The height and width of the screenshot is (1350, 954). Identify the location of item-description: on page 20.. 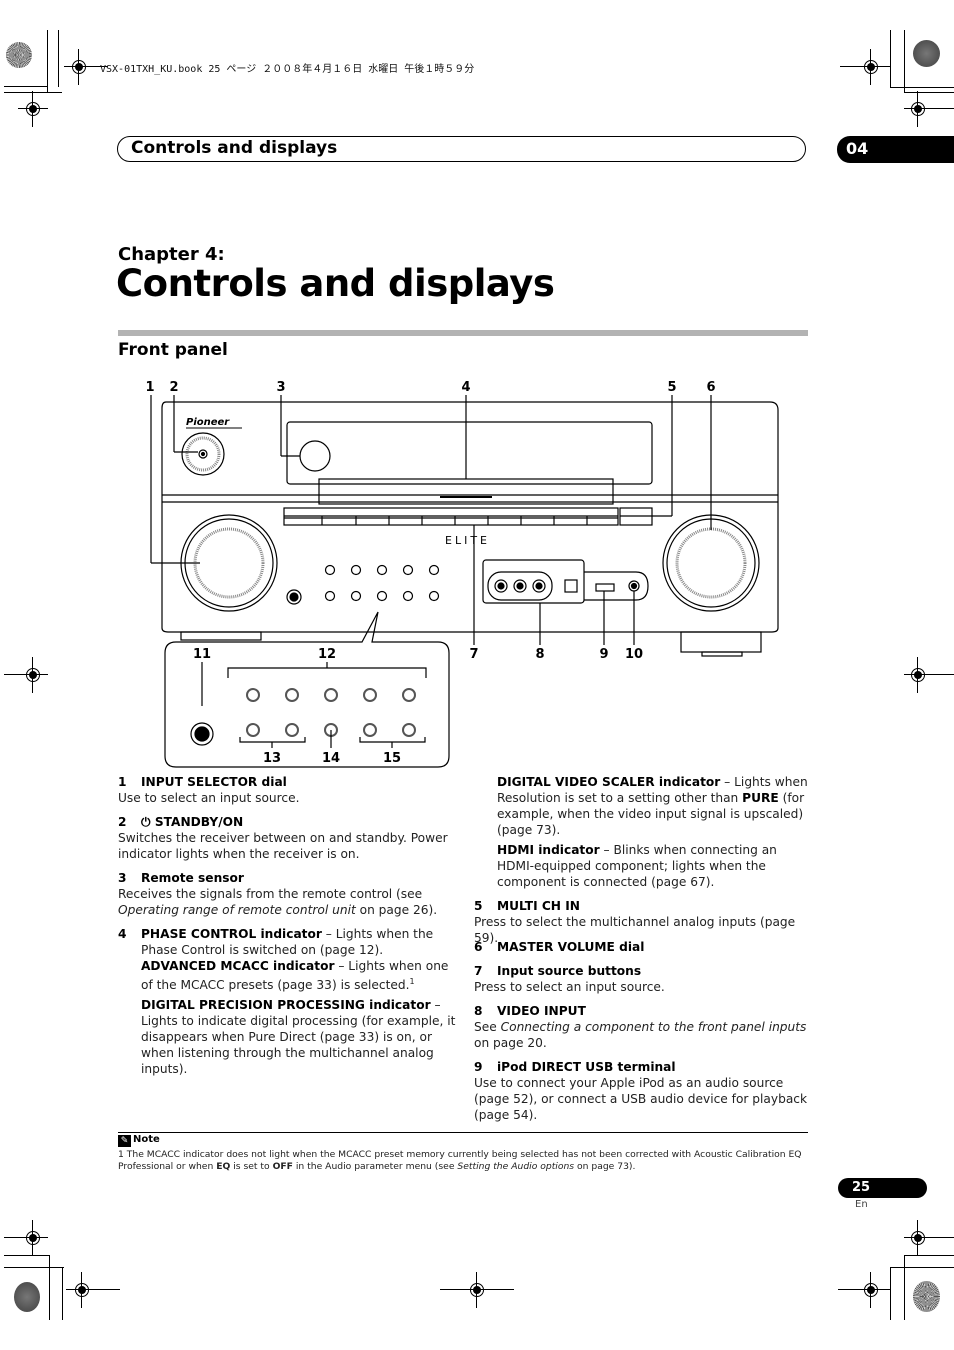
(510, 1043).